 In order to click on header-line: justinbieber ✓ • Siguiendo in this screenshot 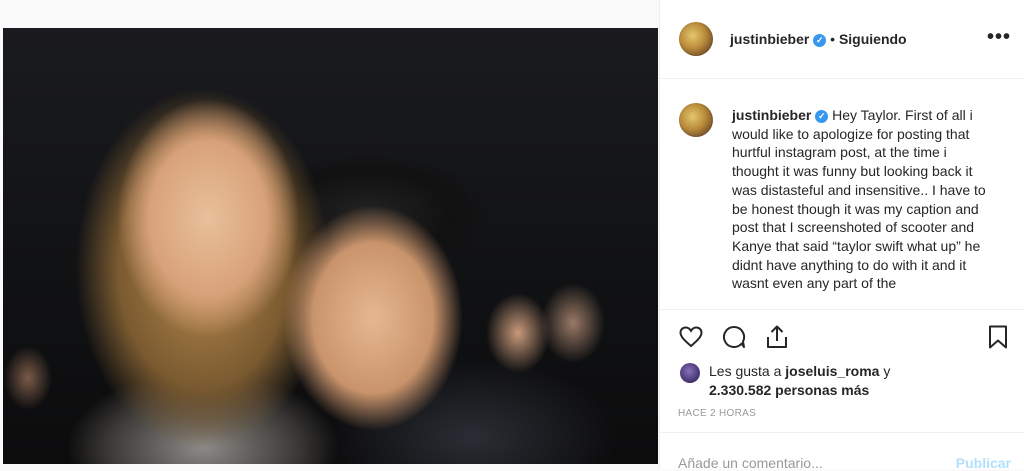, I will do `click(818, 39)`.